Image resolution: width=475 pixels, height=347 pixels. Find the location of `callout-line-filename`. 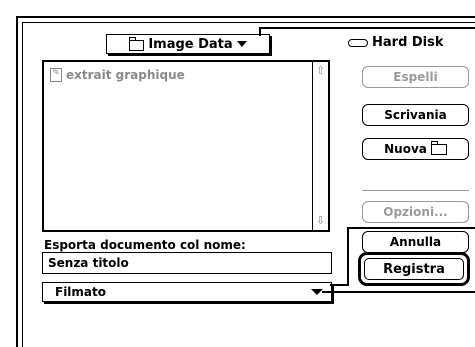

callout-line-filename is located at coordinates (402, 256).